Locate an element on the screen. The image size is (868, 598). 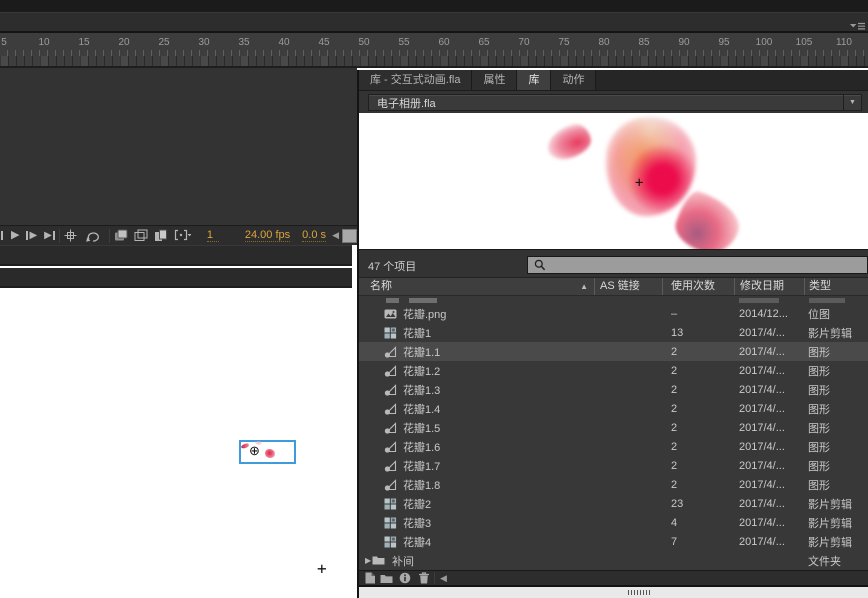
library-item-row: 花瓣1.6 2 2017/4/... 图形 is located at coordinates (613, 446).